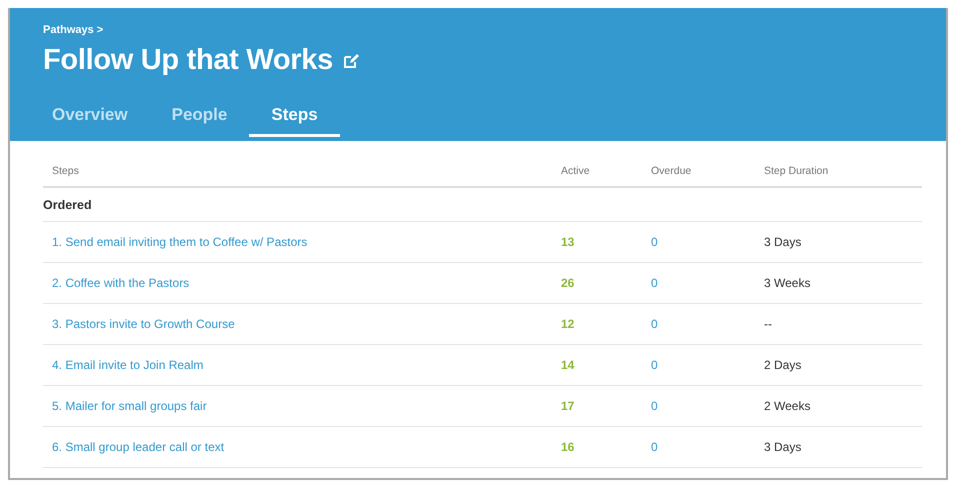 The width and height of the screenshot is (953, 487). Describe the element at coordinates (116, 283) in the screenshot. I see `step-link: 2. Coffee with the Pastors` at that location.